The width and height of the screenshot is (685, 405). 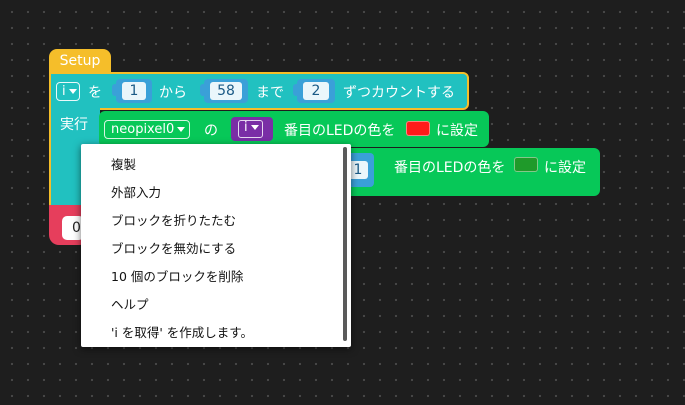 I want to click on no-label: の, so click(x=211, y=131).